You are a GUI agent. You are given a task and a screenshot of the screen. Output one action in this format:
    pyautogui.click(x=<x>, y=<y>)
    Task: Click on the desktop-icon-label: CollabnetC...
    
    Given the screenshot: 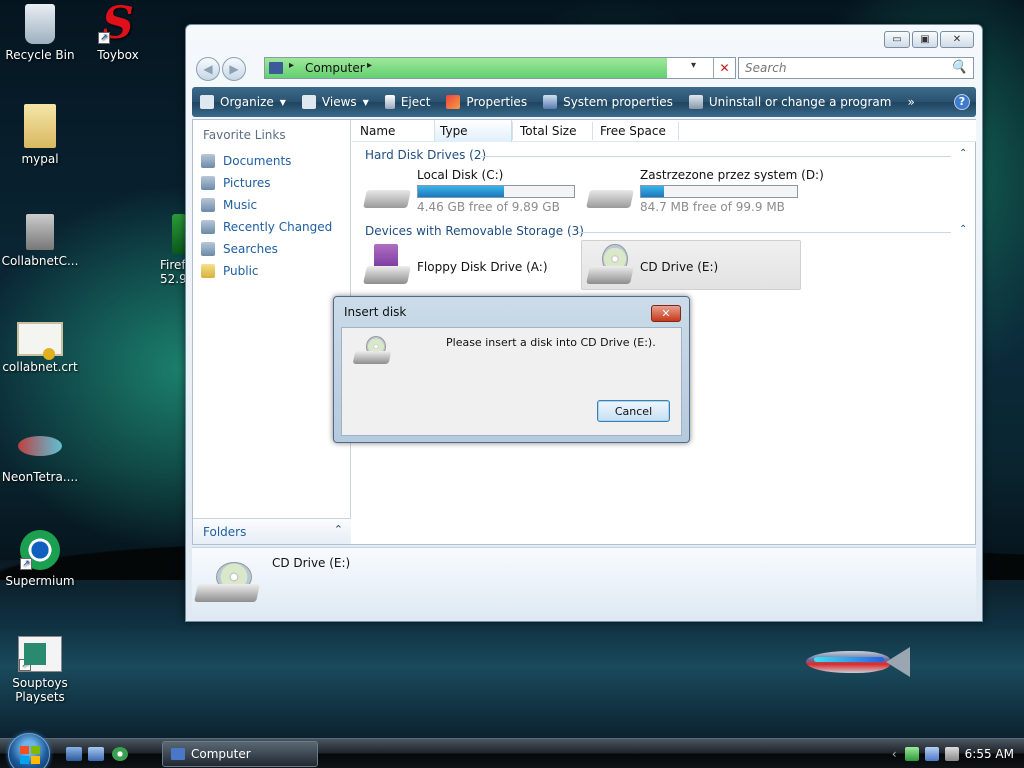 What is the action you would take?
    pyautogui.click(x=40, y=261)
    